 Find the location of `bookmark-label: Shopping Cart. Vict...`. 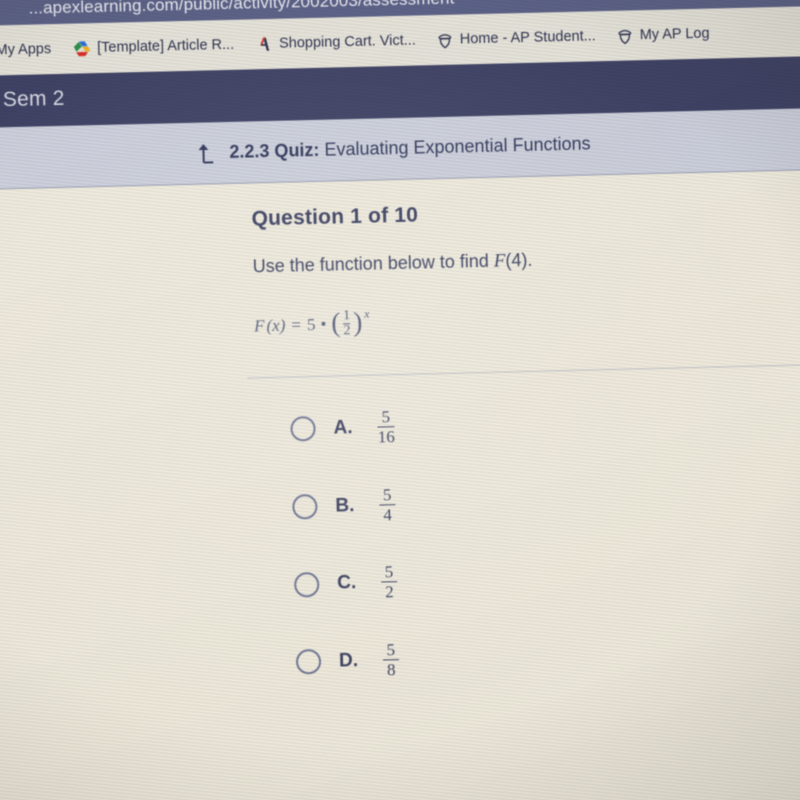

bookmark-label: Shopping Cart. Vict... is located at coordinates (347, 42).